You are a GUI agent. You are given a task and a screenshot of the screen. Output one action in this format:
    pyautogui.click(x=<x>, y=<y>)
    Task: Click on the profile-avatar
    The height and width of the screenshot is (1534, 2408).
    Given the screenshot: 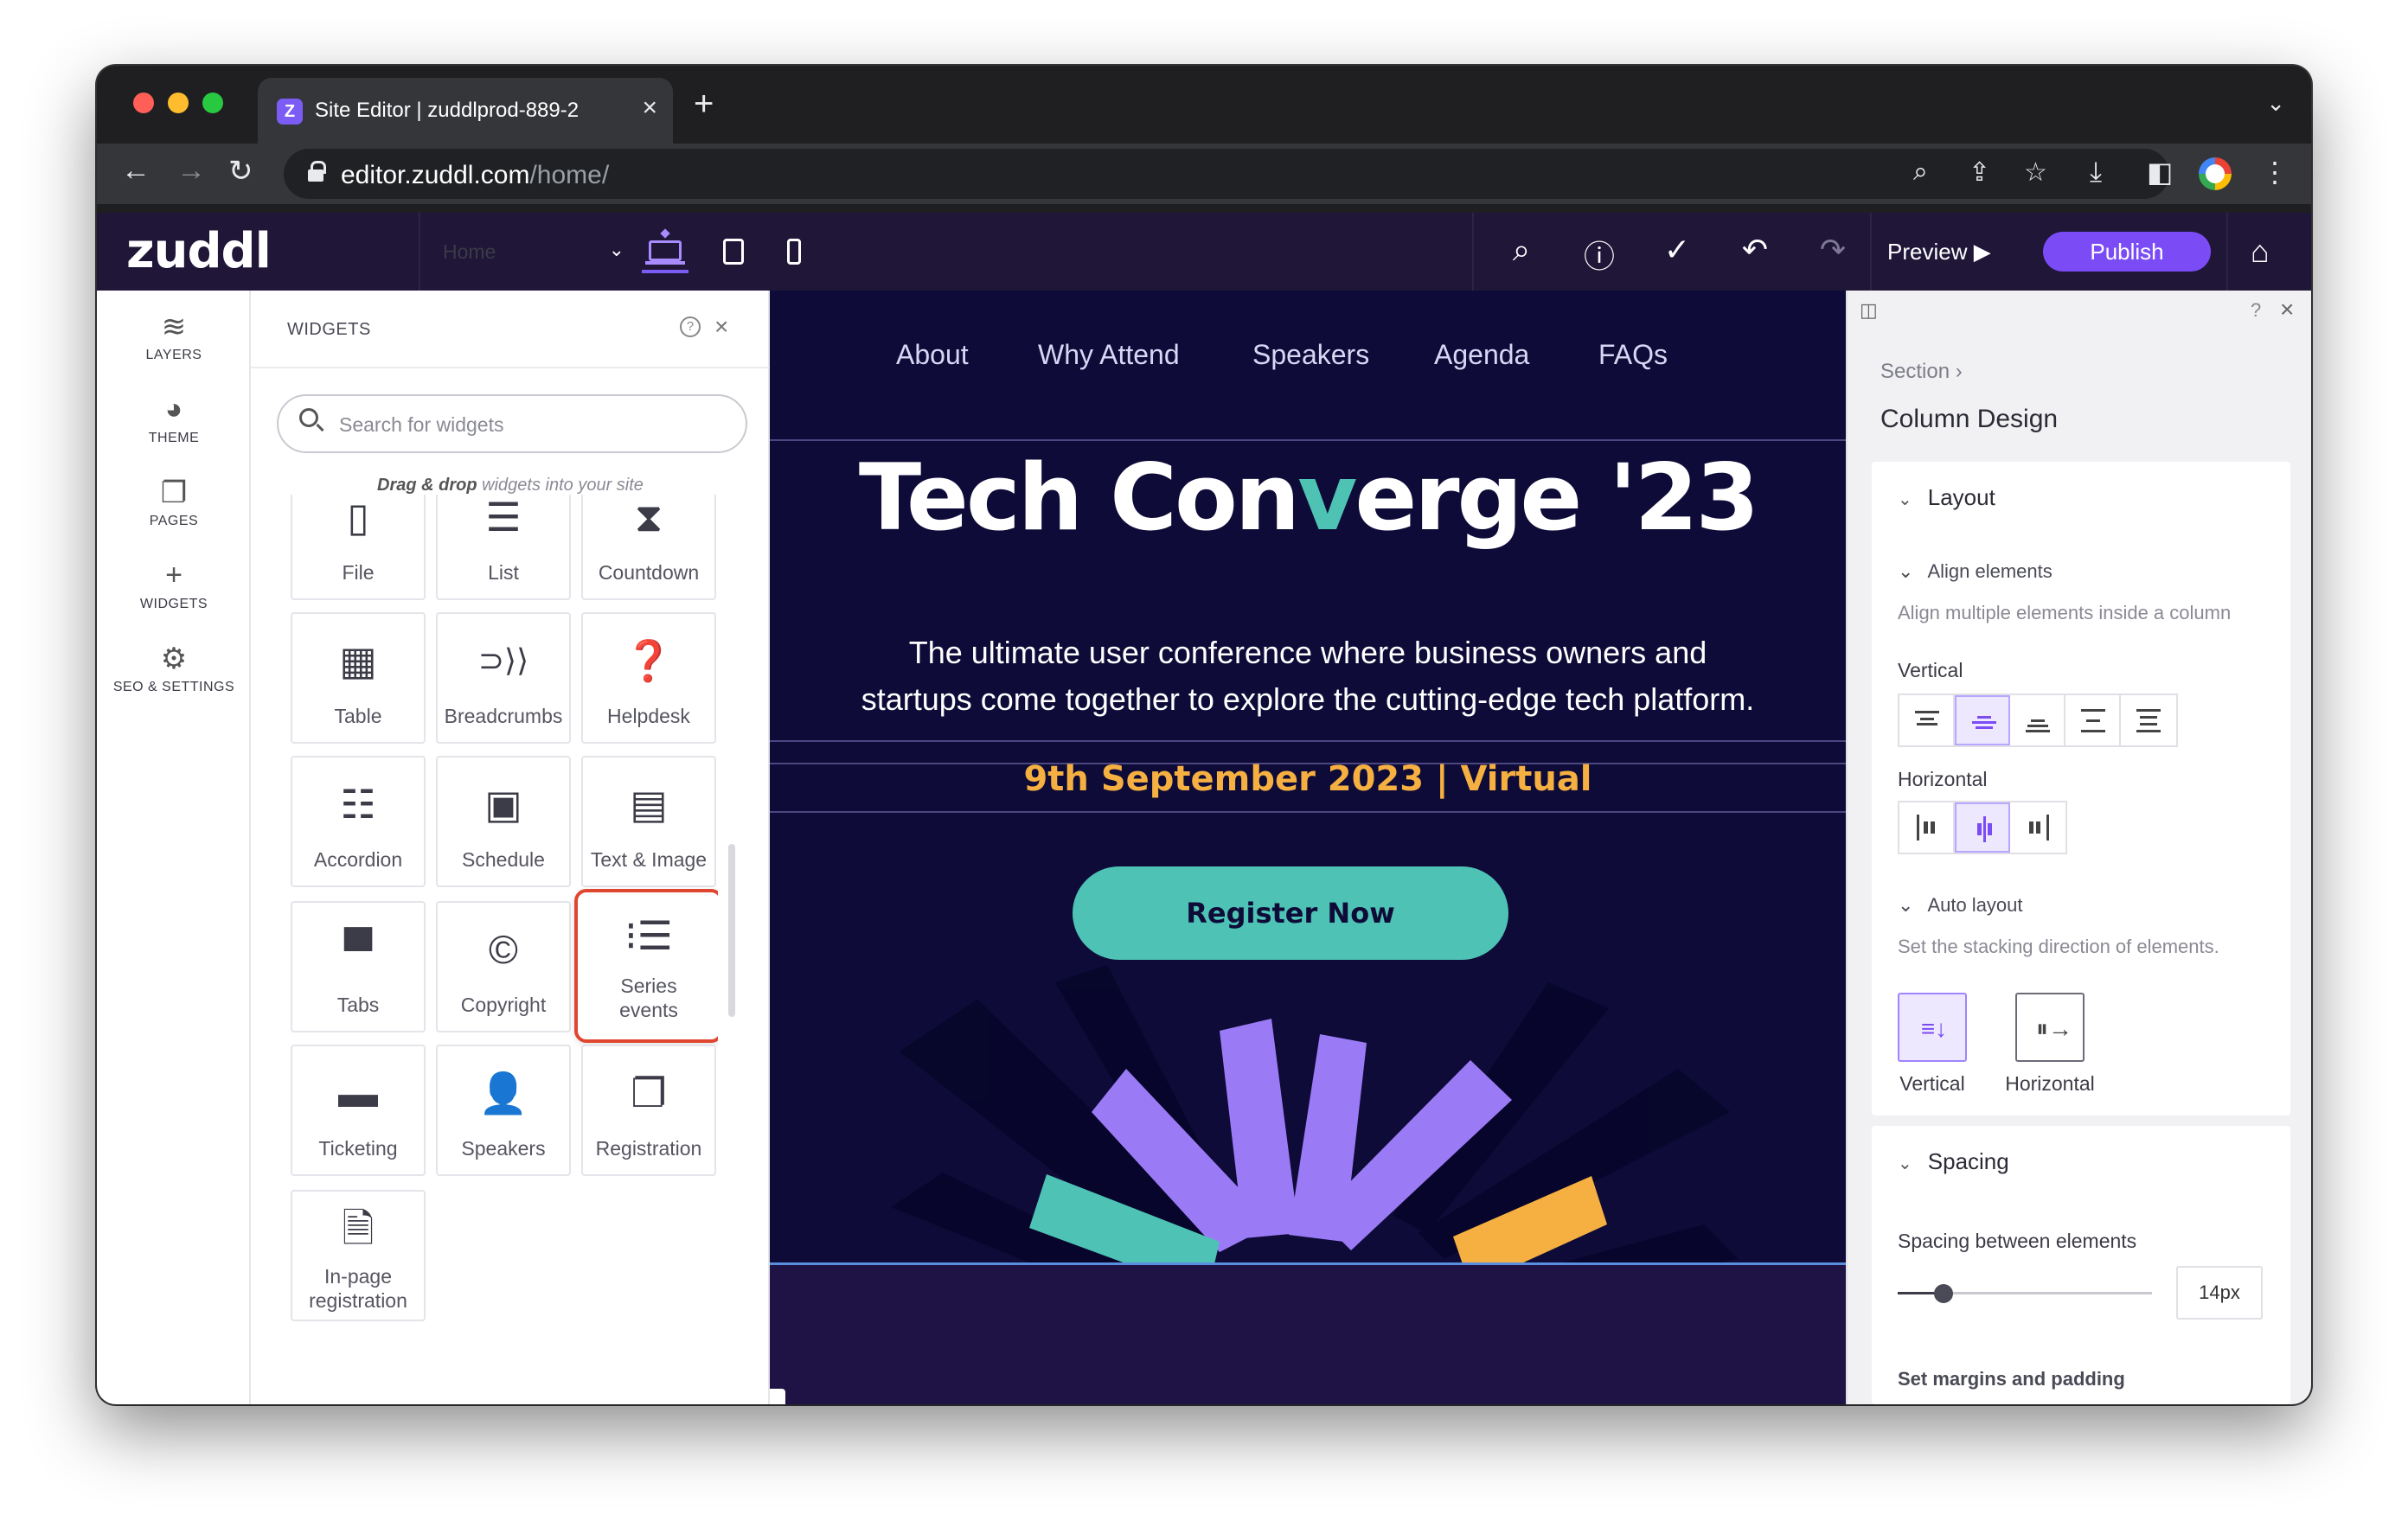 What is the action you would take?
    pyautogui.click(x=2215, y=173)
    